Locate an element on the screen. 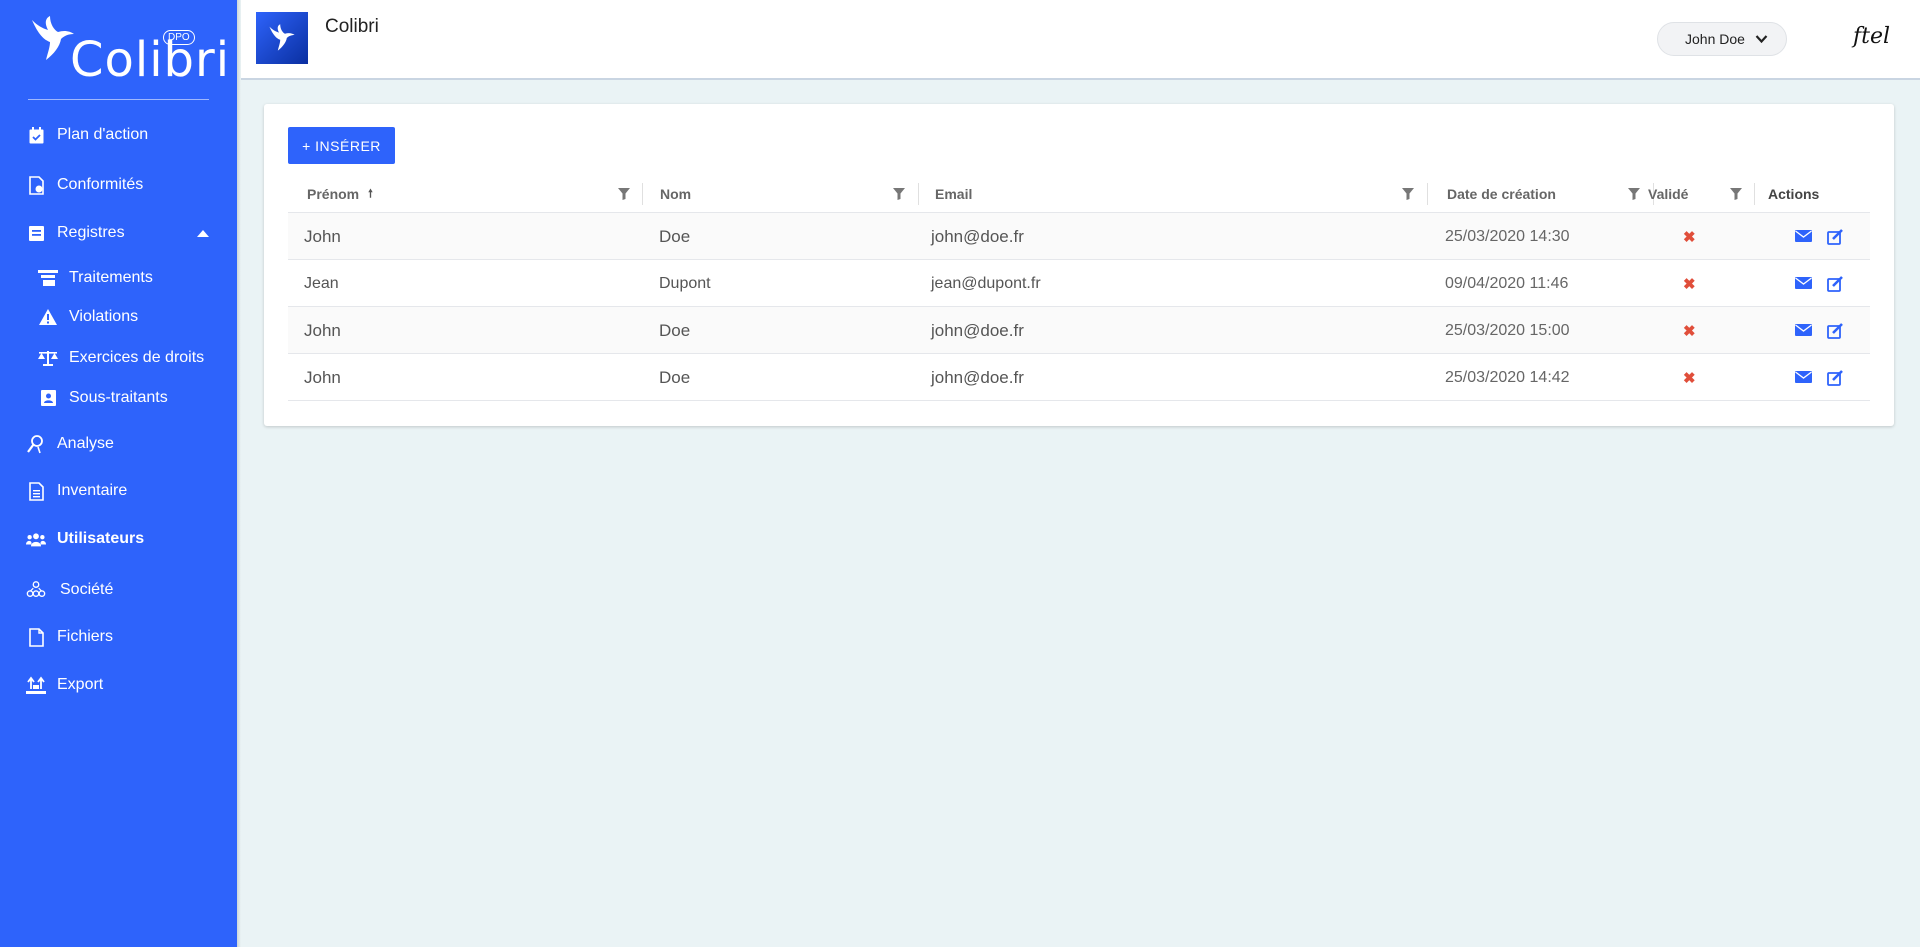  table-row: John Doe john@doe.fr 25/03/2020 14:30 ✖ is located at coordinates (1079, 236).